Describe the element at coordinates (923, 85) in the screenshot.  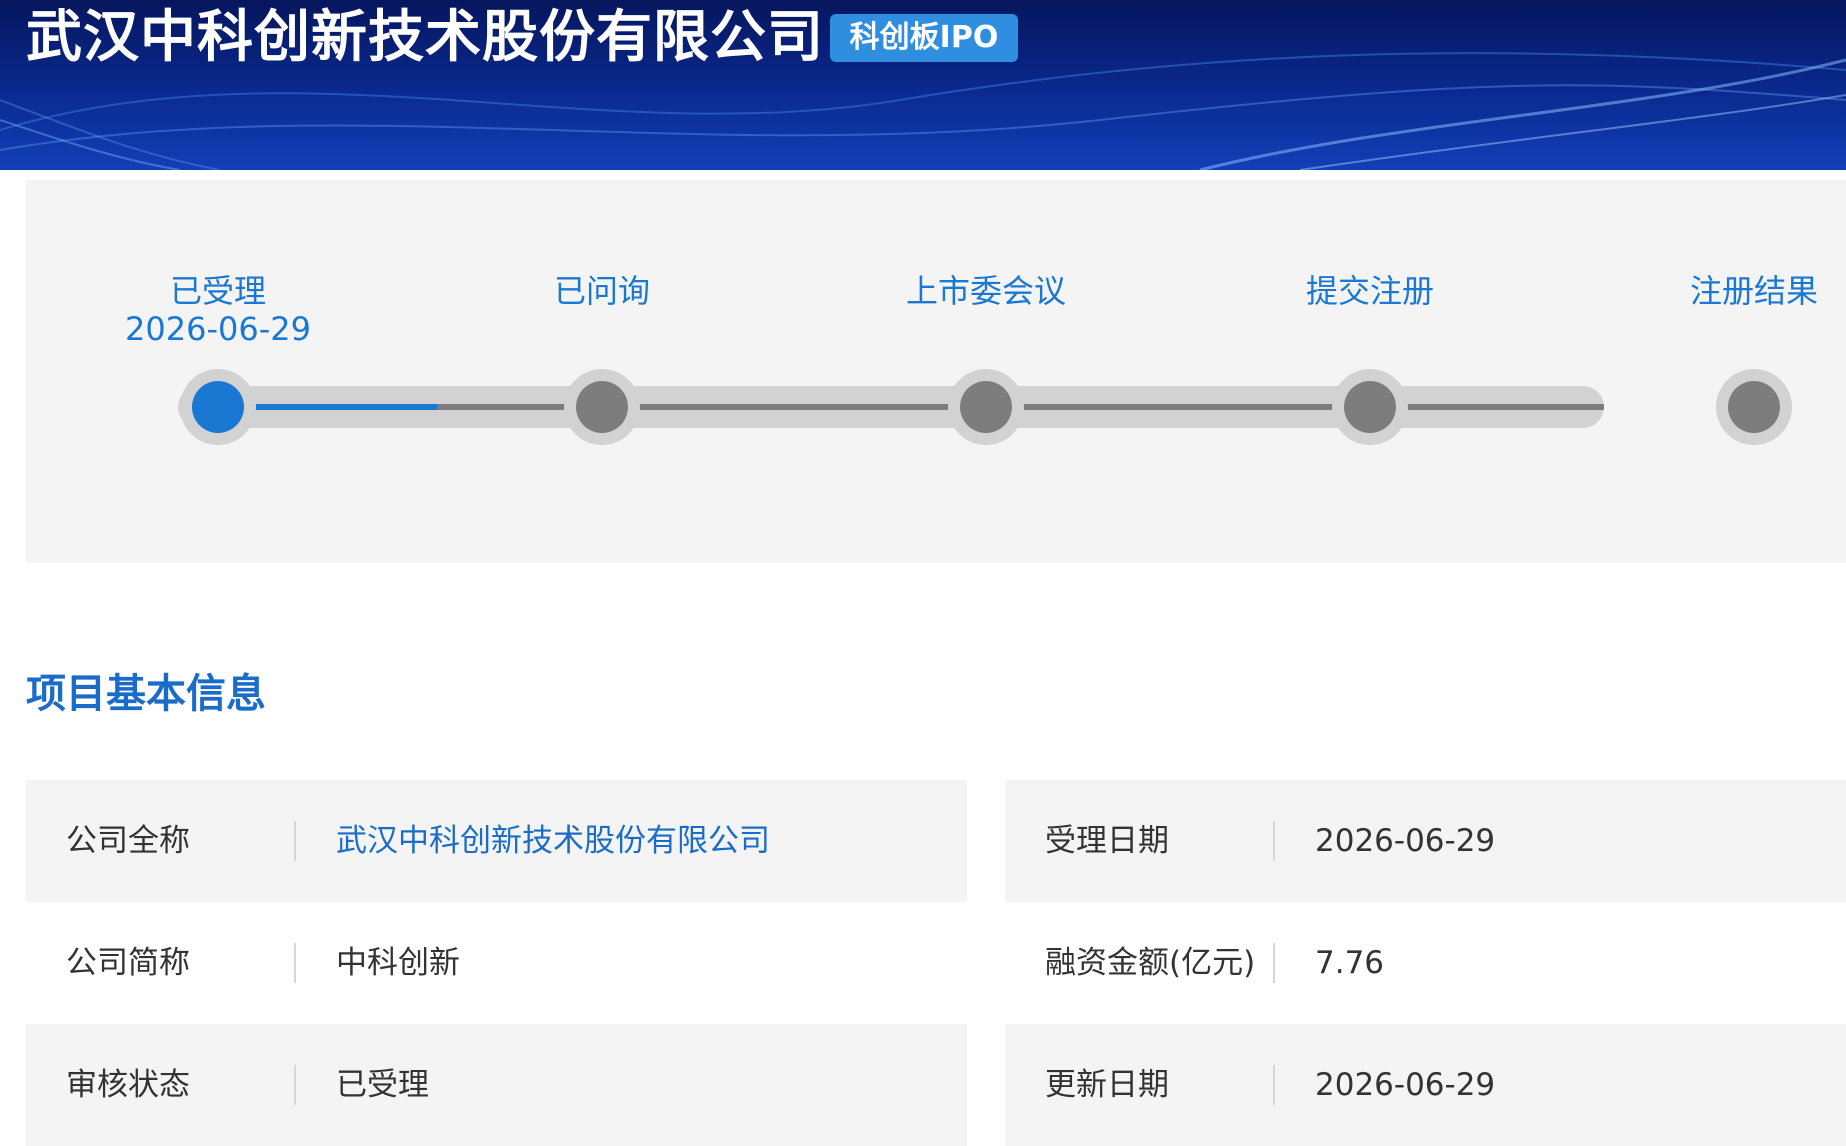
I see `header-banner: 武汉中科创新技术股份有限公司 科创板IPO` at that location.